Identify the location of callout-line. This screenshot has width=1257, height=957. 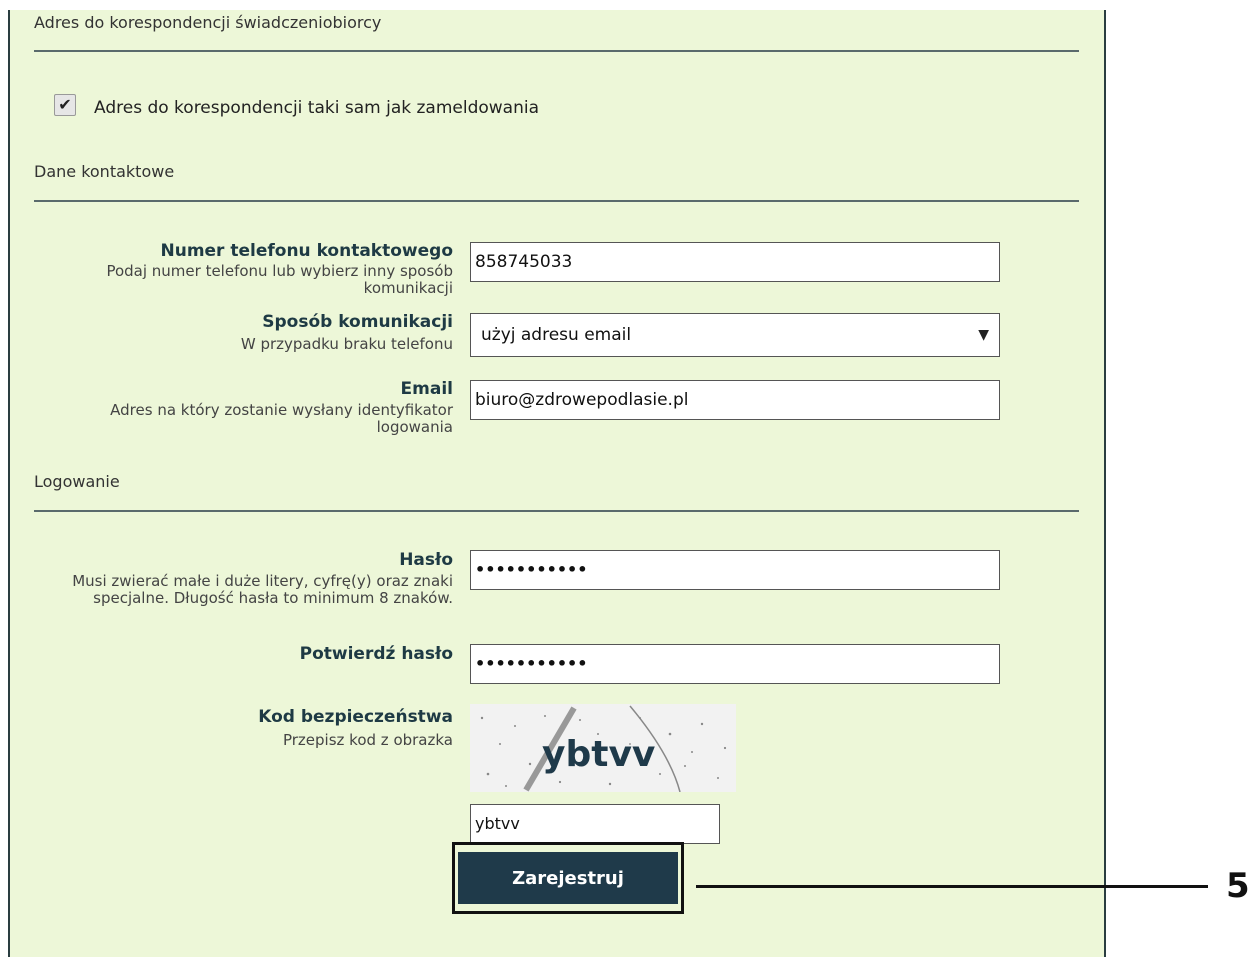
(952, 886).